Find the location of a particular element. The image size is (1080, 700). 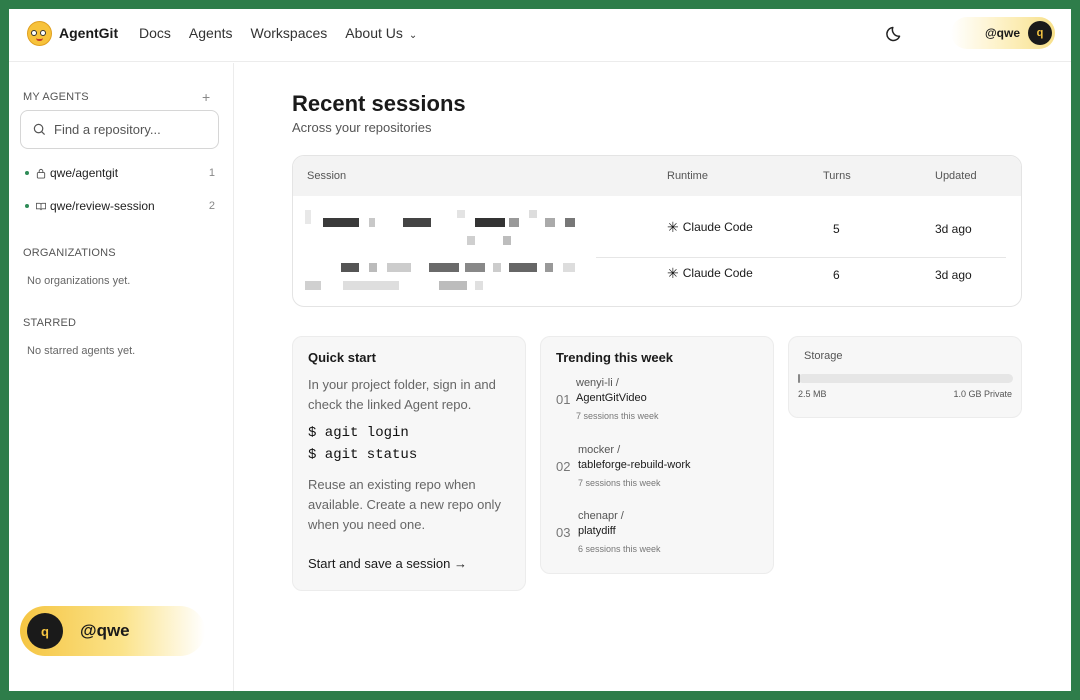

command-status: $ agit status is located at coordinates (363, 455).